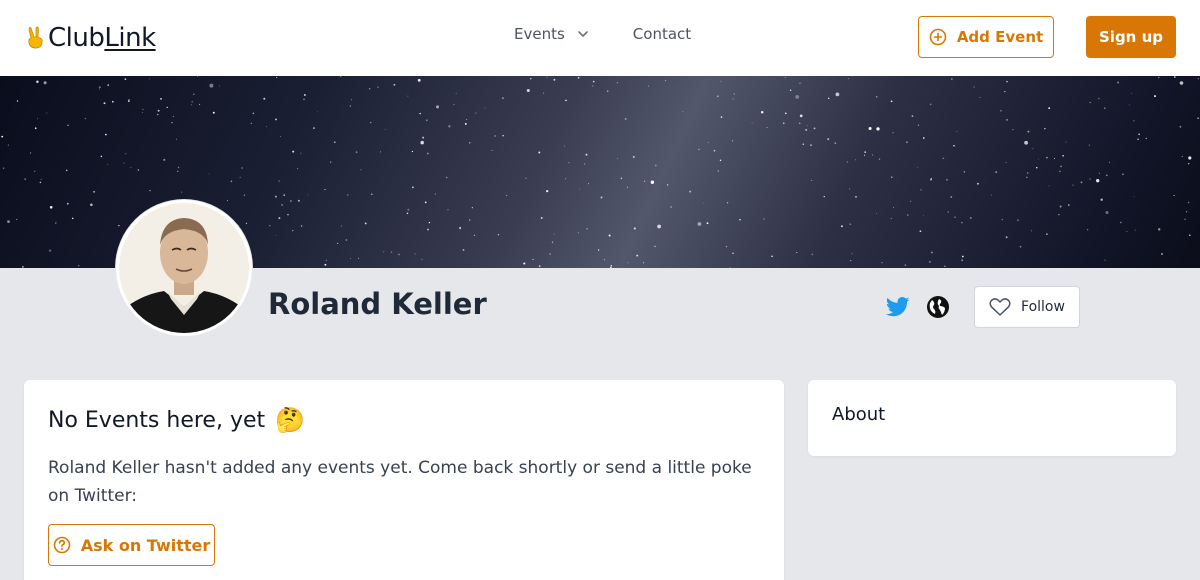  Describe the element at coordinates (898, 307) in the screenshot. I see `twitter-icon` at that location.